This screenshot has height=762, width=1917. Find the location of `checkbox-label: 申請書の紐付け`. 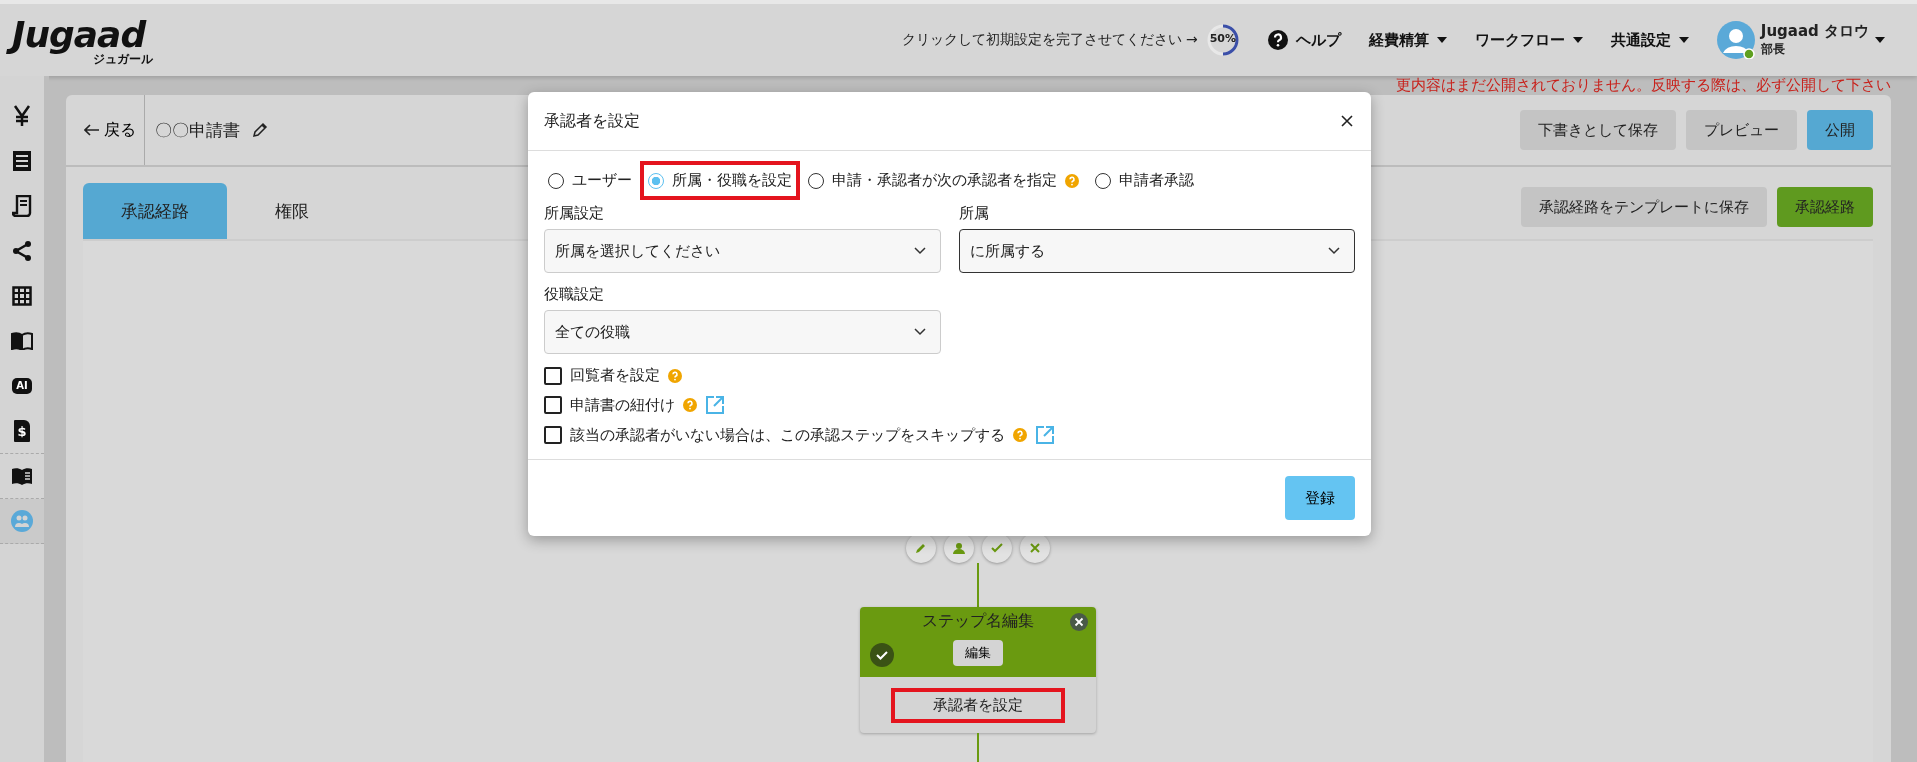

checkbox-label: 申請書の紐付け is located at coordinates (622, 405).